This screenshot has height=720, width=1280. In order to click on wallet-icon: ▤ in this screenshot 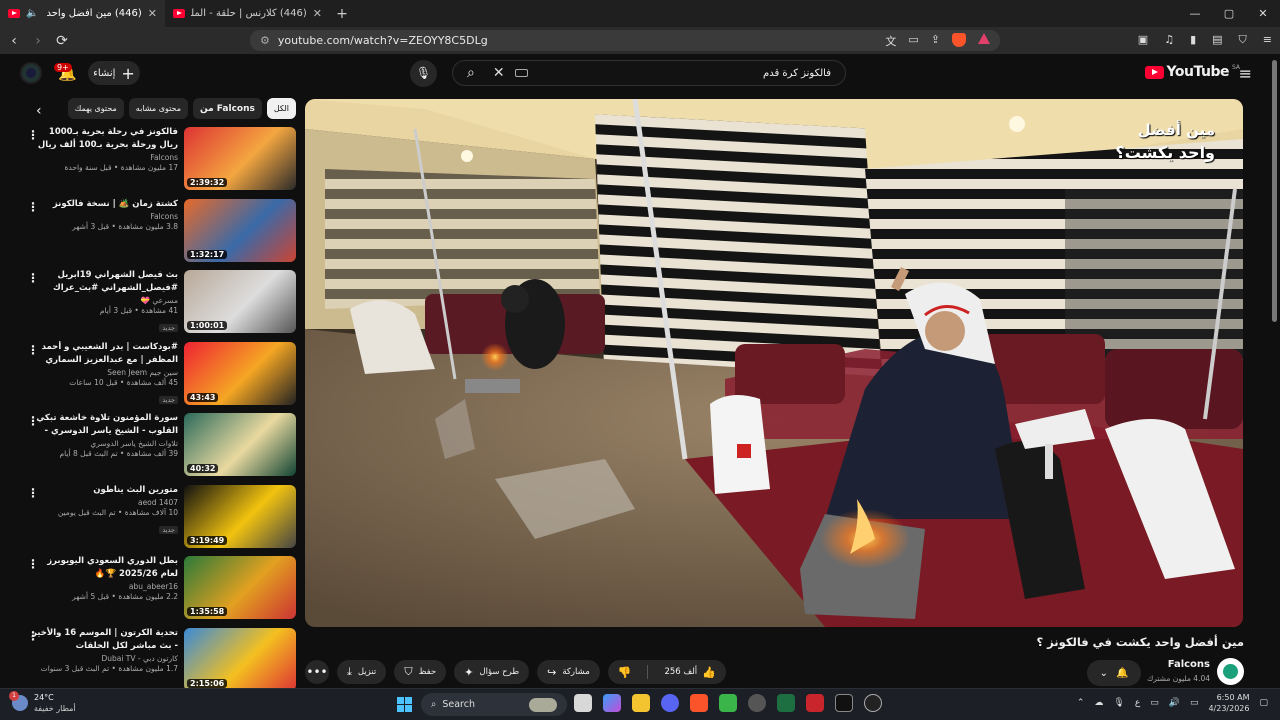, I will do `click(1217, 40)`.